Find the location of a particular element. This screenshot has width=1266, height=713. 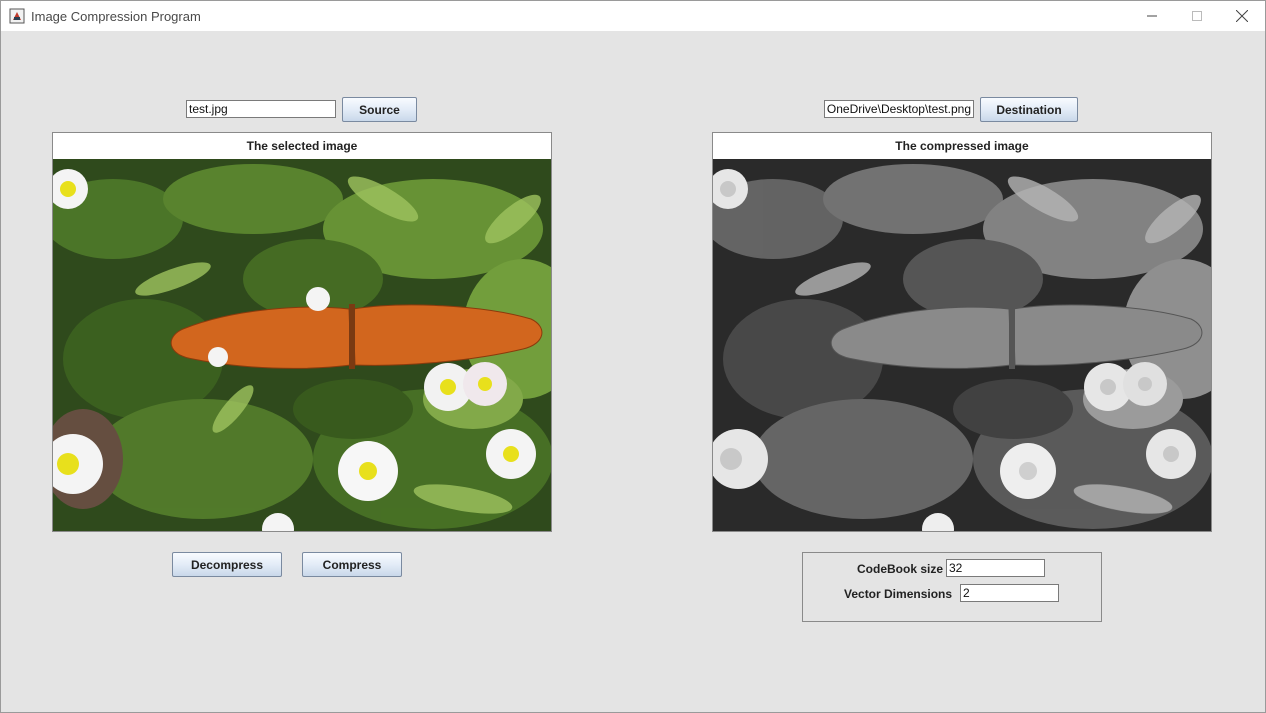

compress-button: Compress is located at coordinates (352, 564).